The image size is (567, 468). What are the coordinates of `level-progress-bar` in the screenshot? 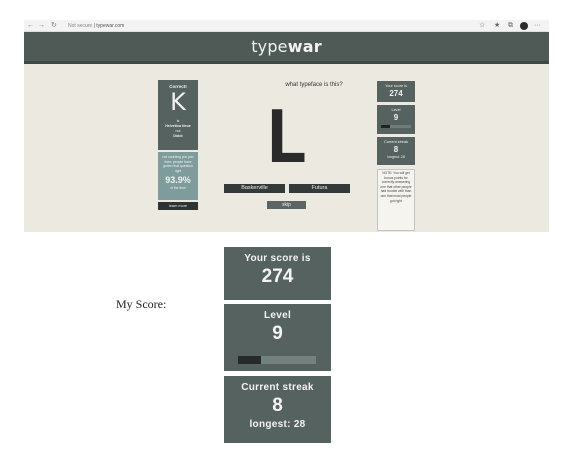 It's located at (396, 126).